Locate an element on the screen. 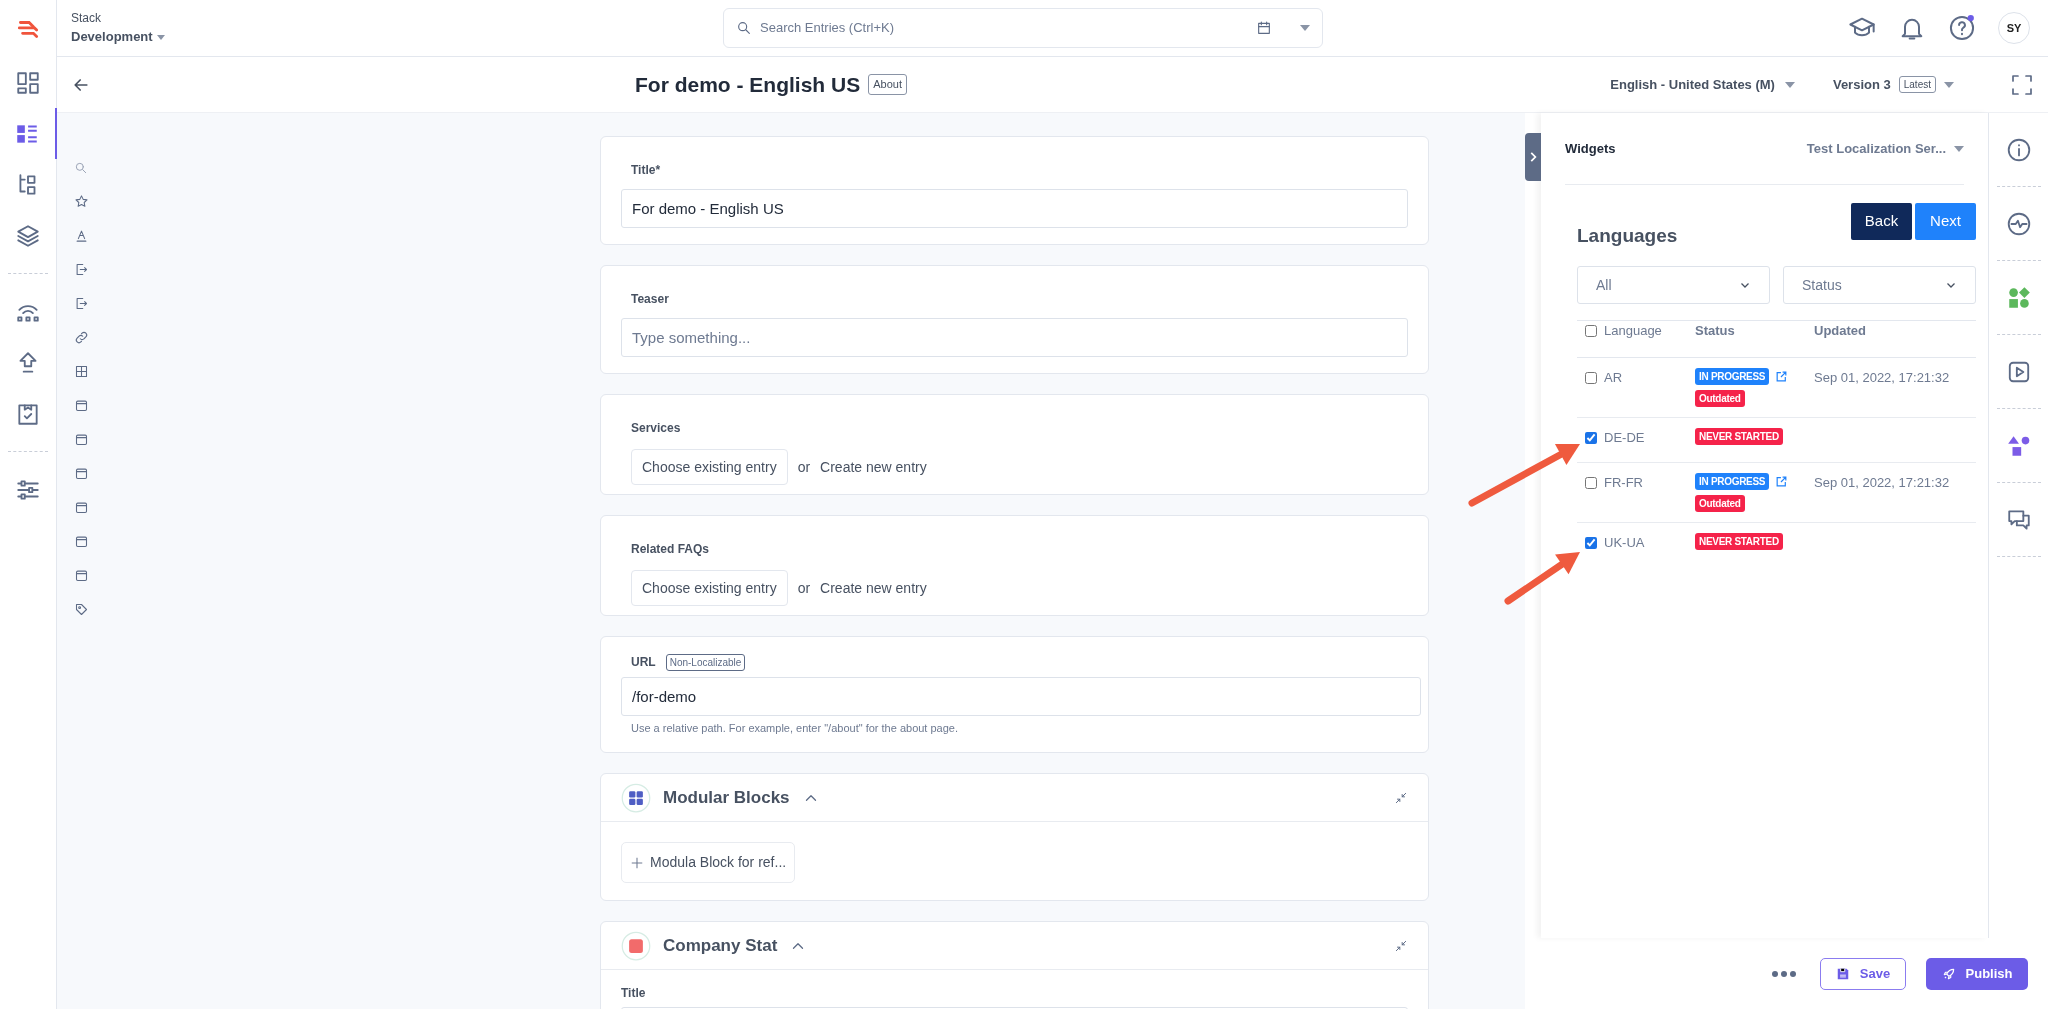 The width and height of the screenshot is (2048, 1009). filter-dropdown: All is located at coordinates (1673, 285).